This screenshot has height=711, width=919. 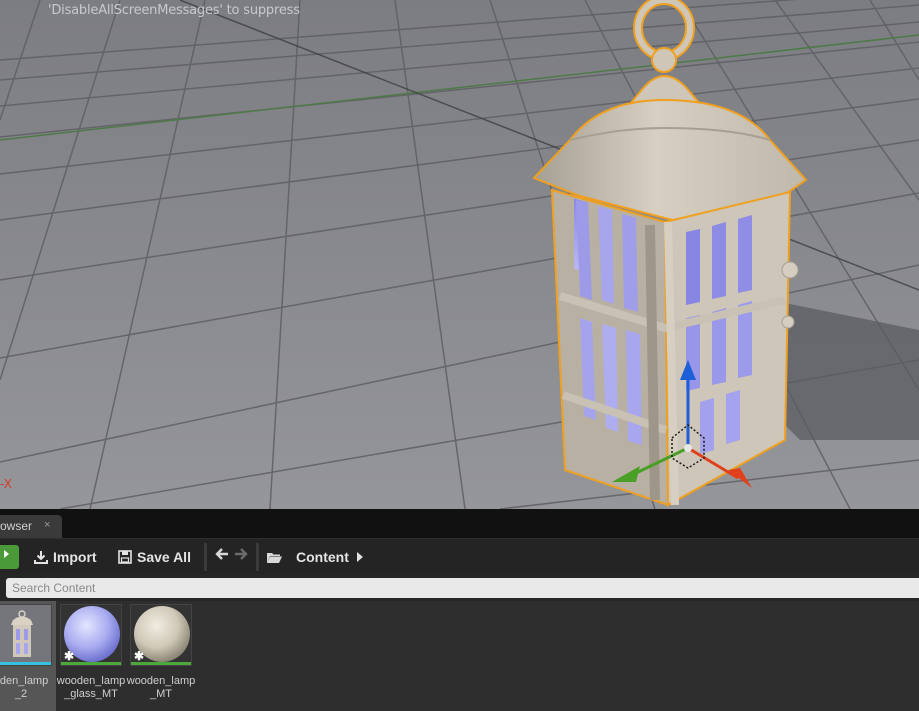 I want to click on tab-content-browser: owser ×, so click(x=31, y=526).